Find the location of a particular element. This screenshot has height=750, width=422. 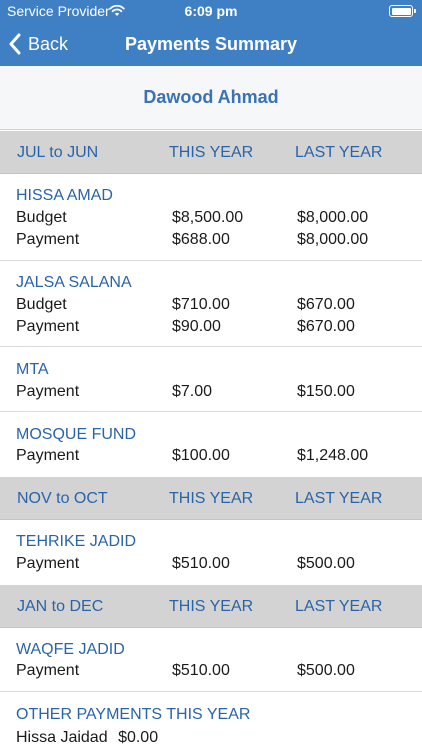

item-row-budget: Budget $8,500.00 $8,000.00 is located at coordinates (192, 217).